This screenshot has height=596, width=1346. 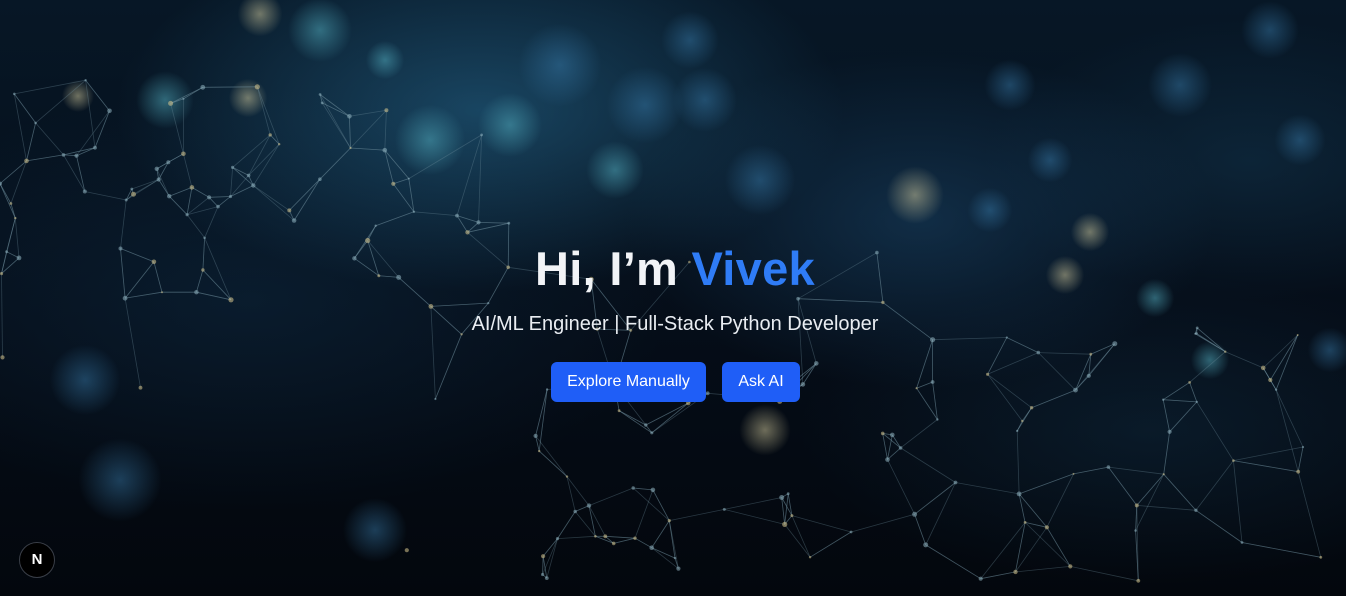 What do you see at coordinates (613, 268) in the screenshot?
I see `greeting-text: Hi, I’m` at bounding box center [613, 268].